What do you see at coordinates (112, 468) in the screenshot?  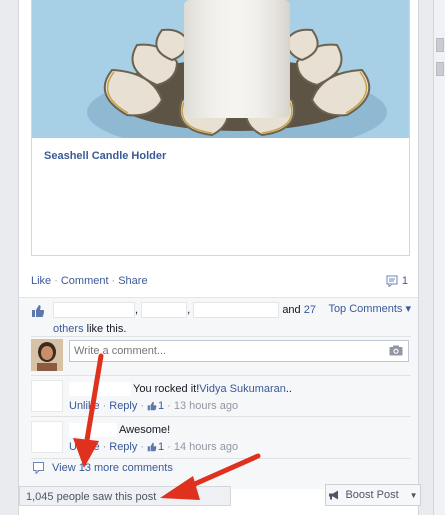 I see `view-more-label: View 13 more comments` at bounding box center [112, 468].